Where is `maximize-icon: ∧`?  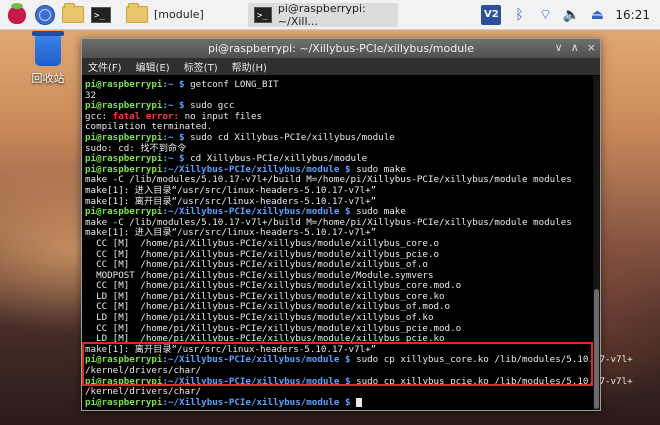 maximize-icon: ∧ is located at coordinates (575, 47).